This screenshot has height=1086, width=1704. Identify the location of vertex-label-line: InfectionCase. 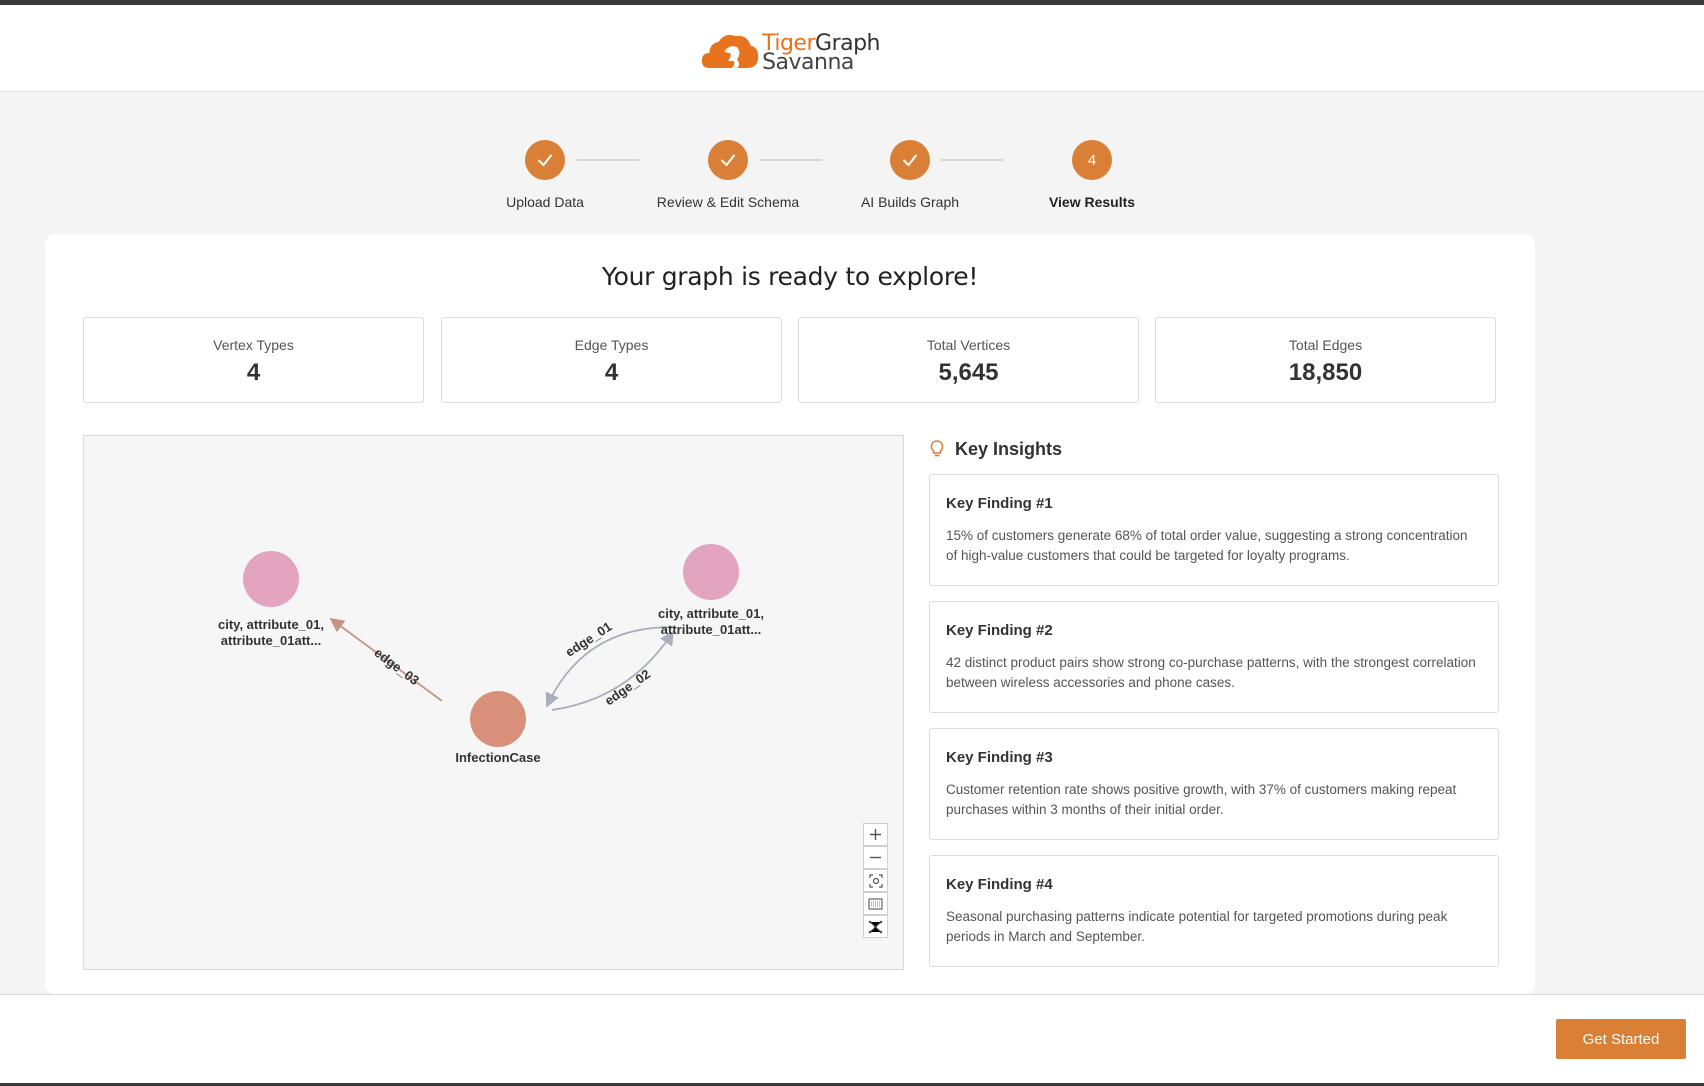
(498, 757).